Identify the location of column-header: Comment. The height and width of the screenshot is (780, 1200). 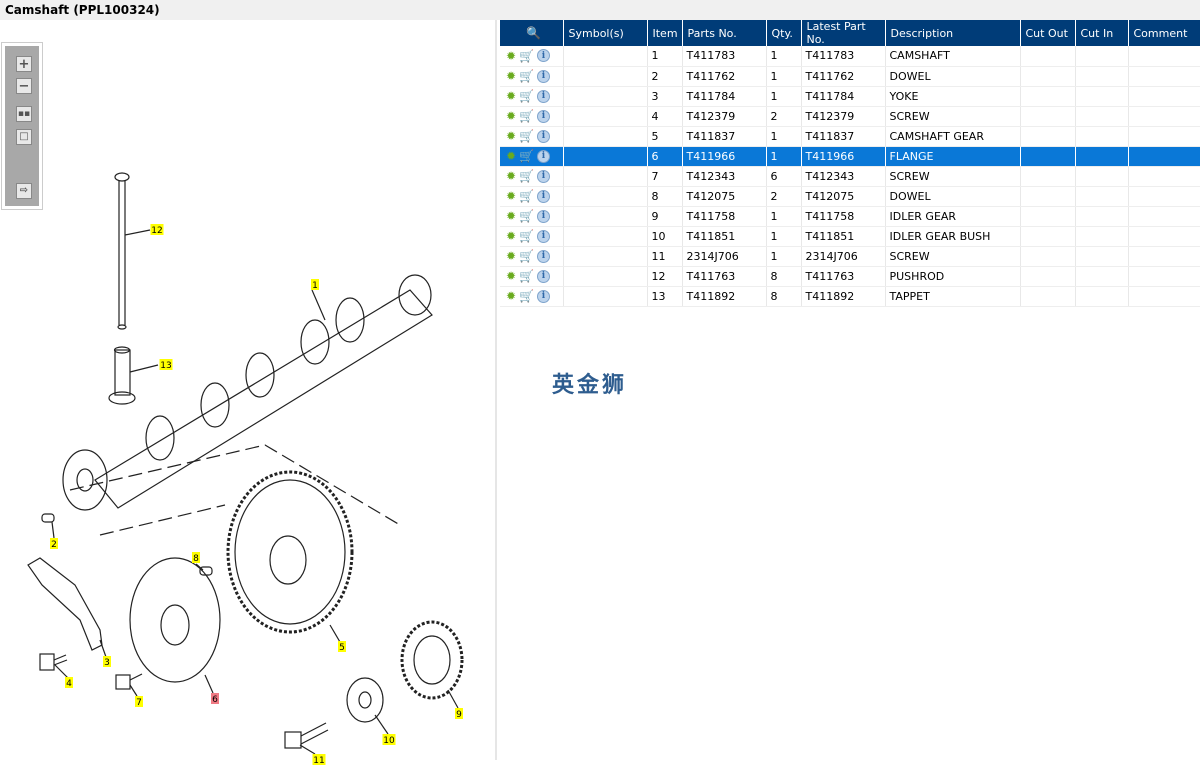
(1164, 33).